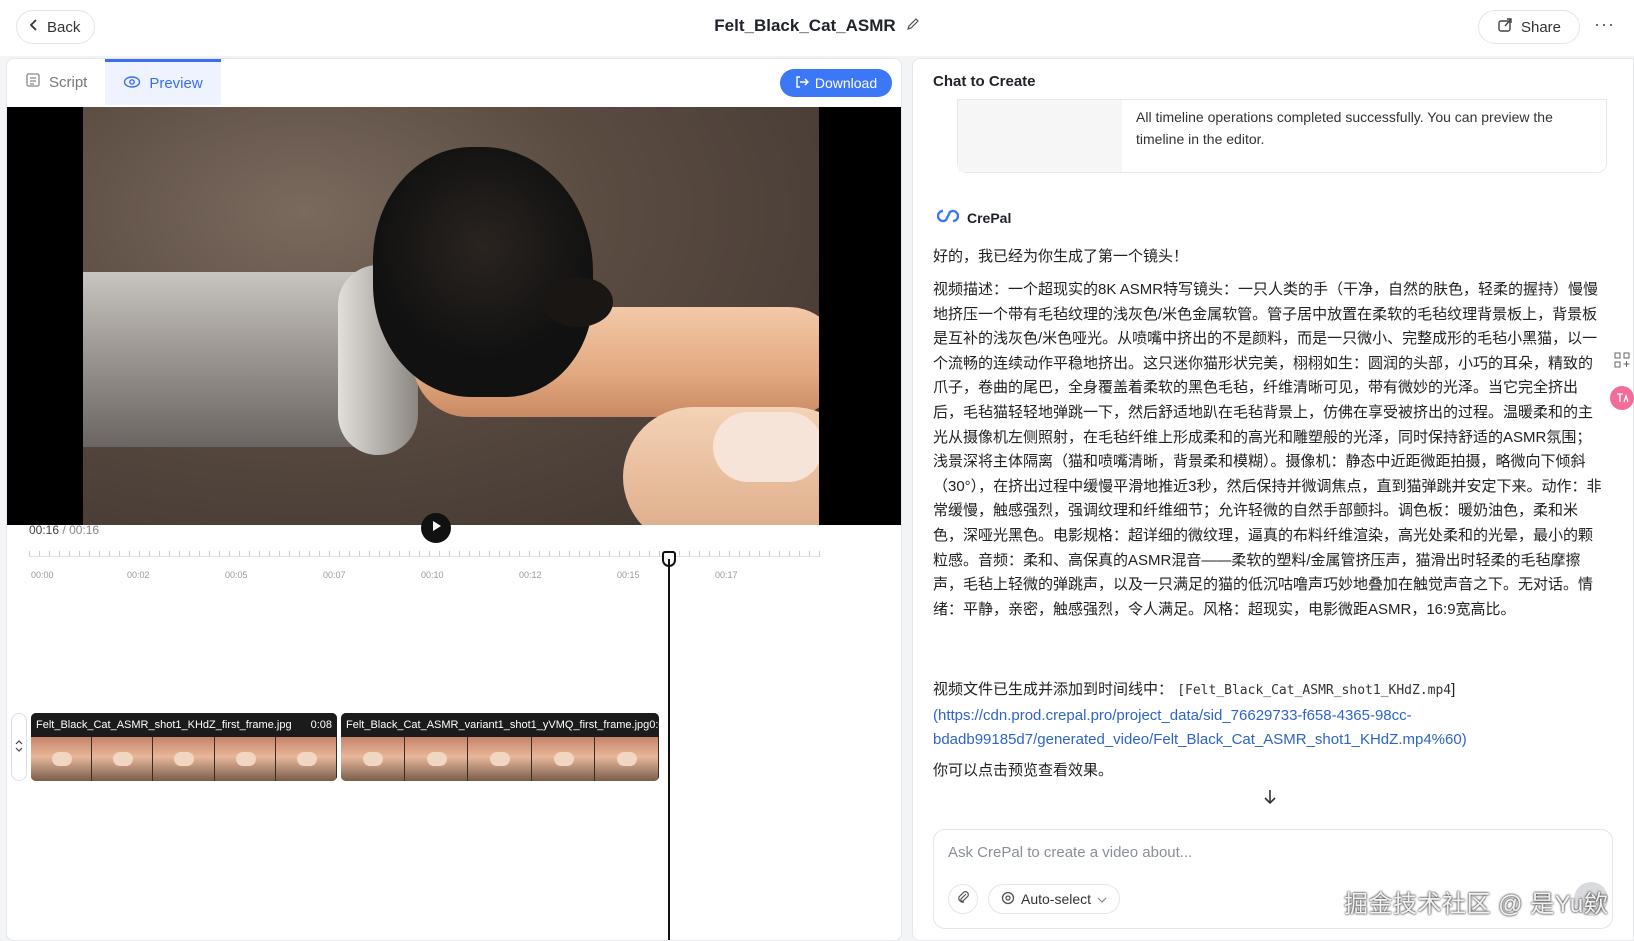 Image resolution: width=1634 pixels, height=941 pixels. I want to click on chat-input, so click(1268, 852).